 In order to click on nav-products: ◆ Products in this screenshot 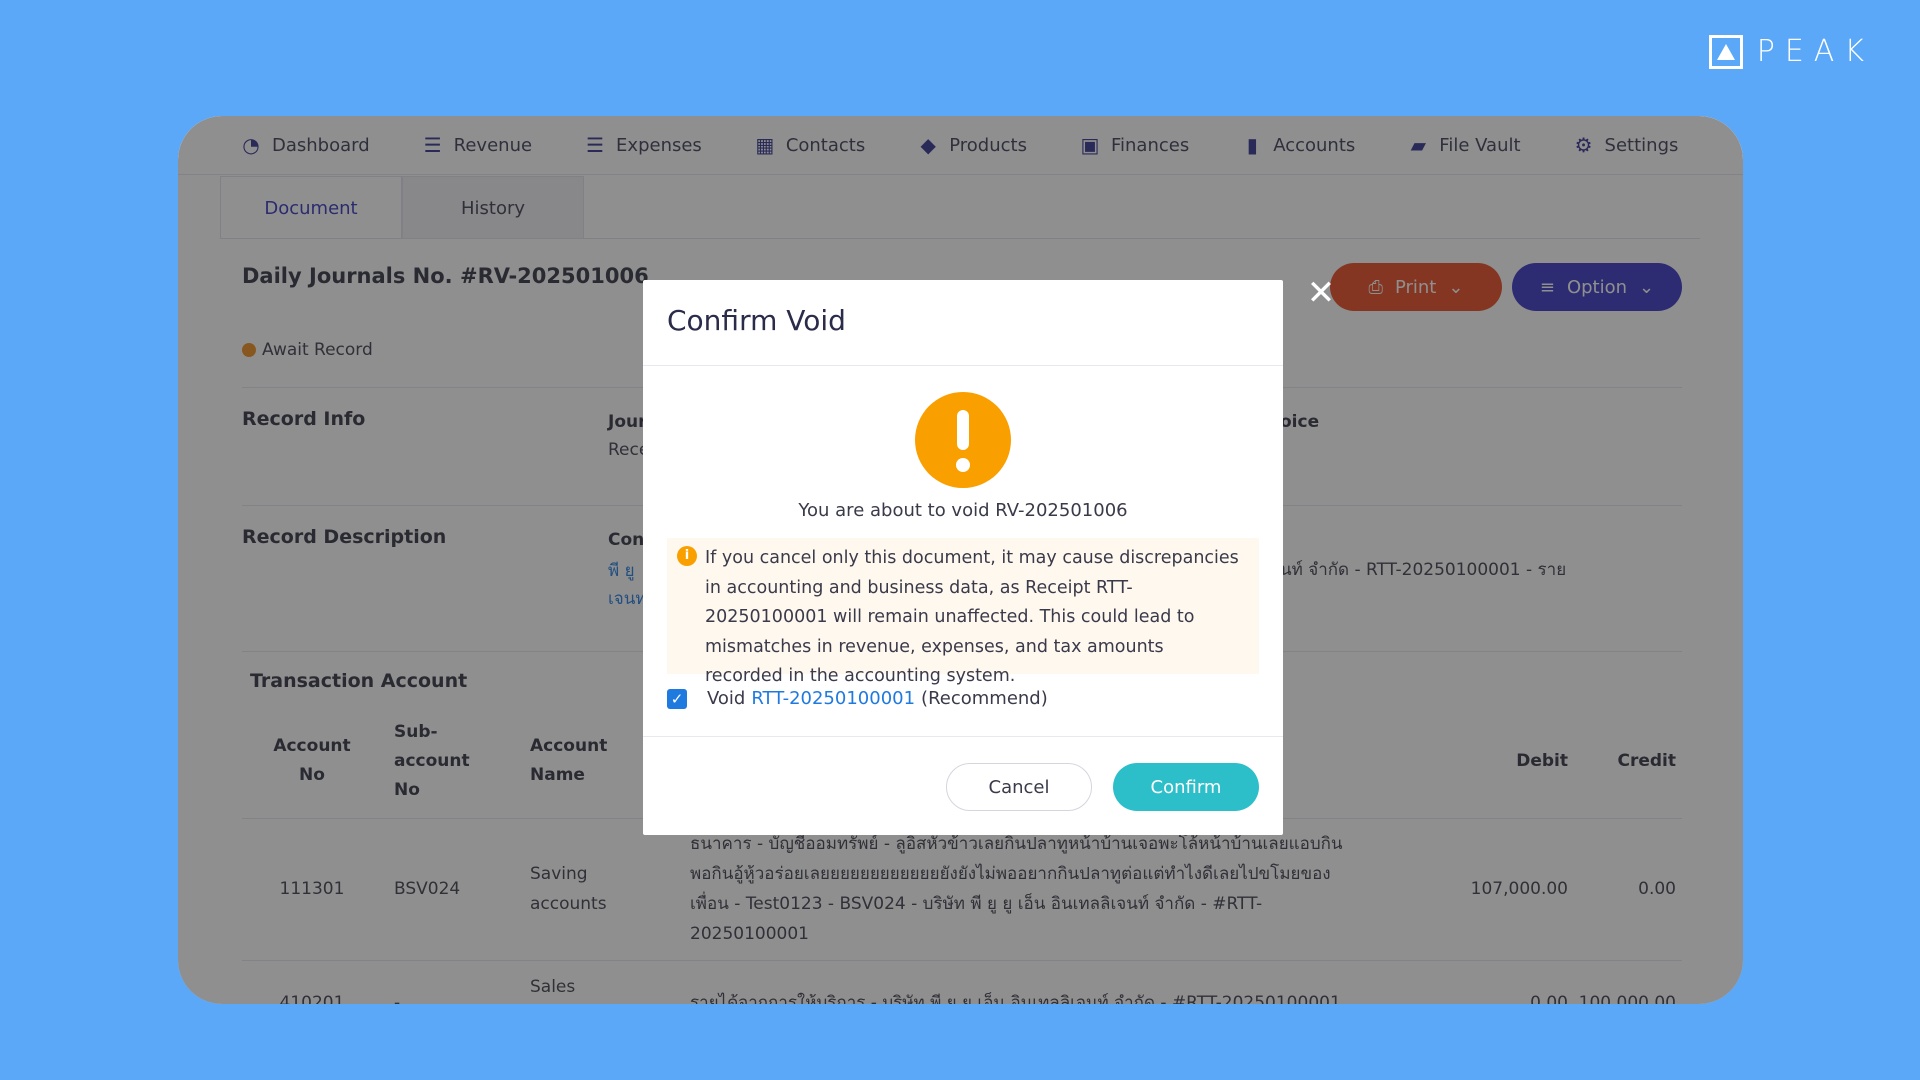, I will do `click(972, 145)`.